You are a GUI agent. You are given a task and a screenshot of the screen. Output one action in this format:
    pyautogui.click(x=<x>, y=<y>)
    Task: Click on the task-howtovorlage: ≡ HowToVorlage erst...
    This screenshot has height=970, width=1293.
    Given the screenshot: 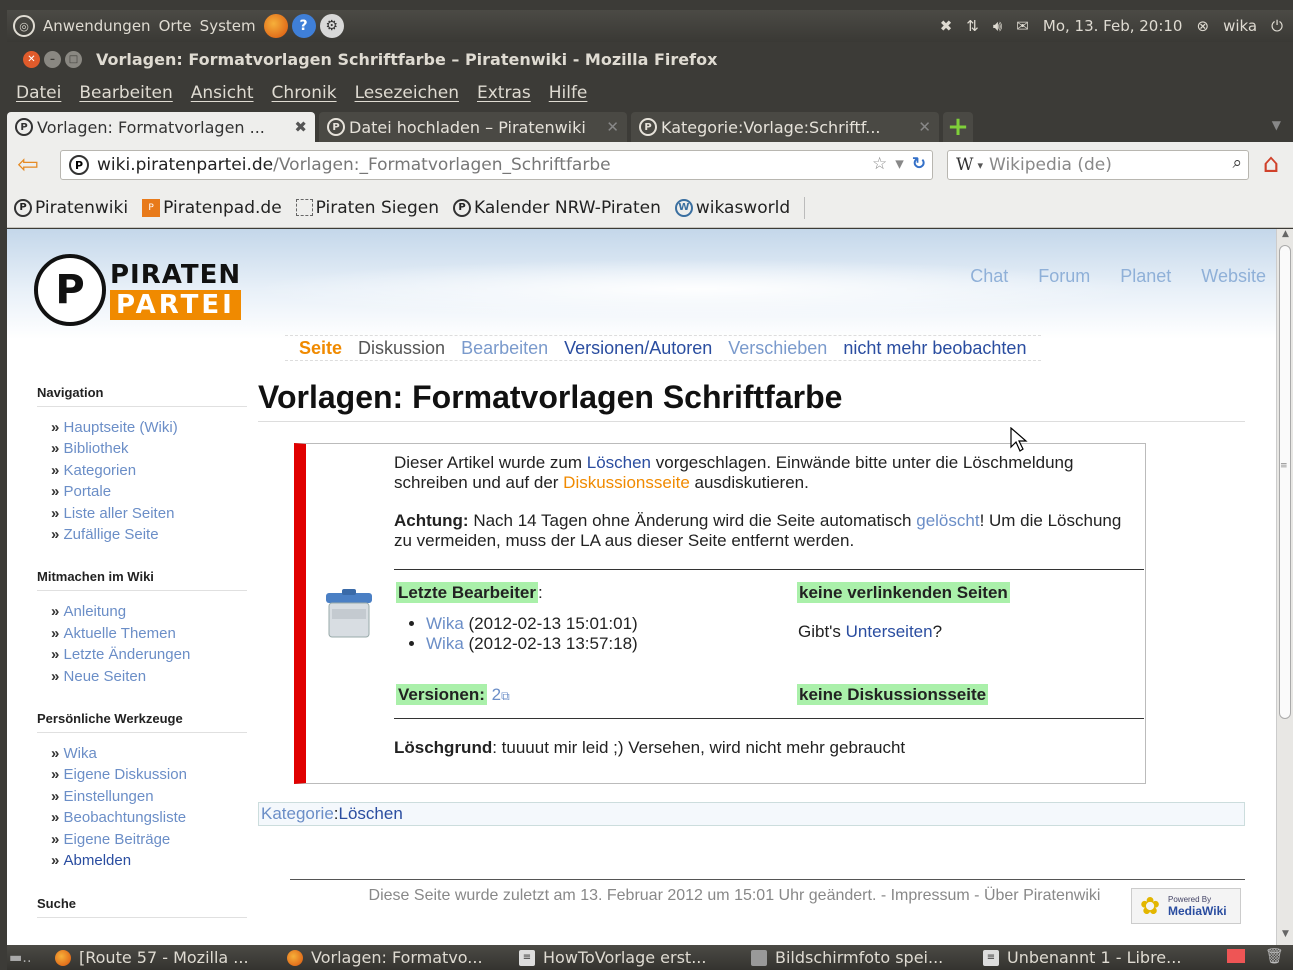 What is the action you would take?
    pyautogui.click(x=629, y=957)
    